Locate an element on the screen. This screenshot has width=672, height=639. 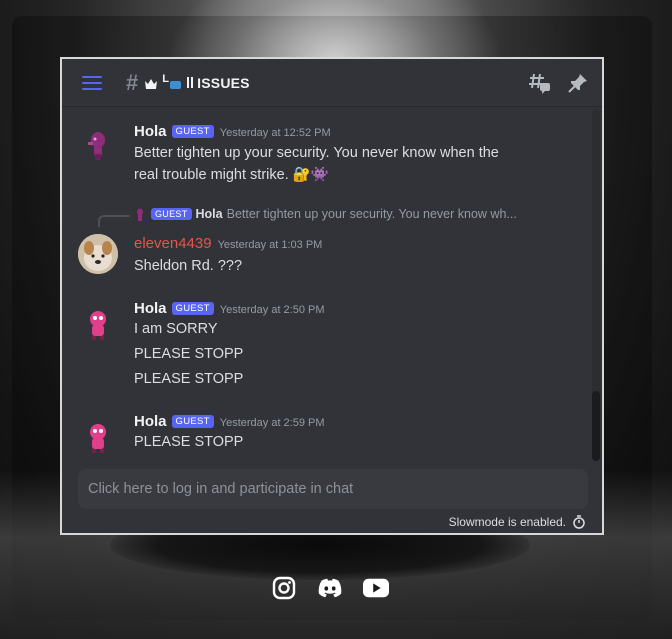
social-links is located at coordinates (330, 588).